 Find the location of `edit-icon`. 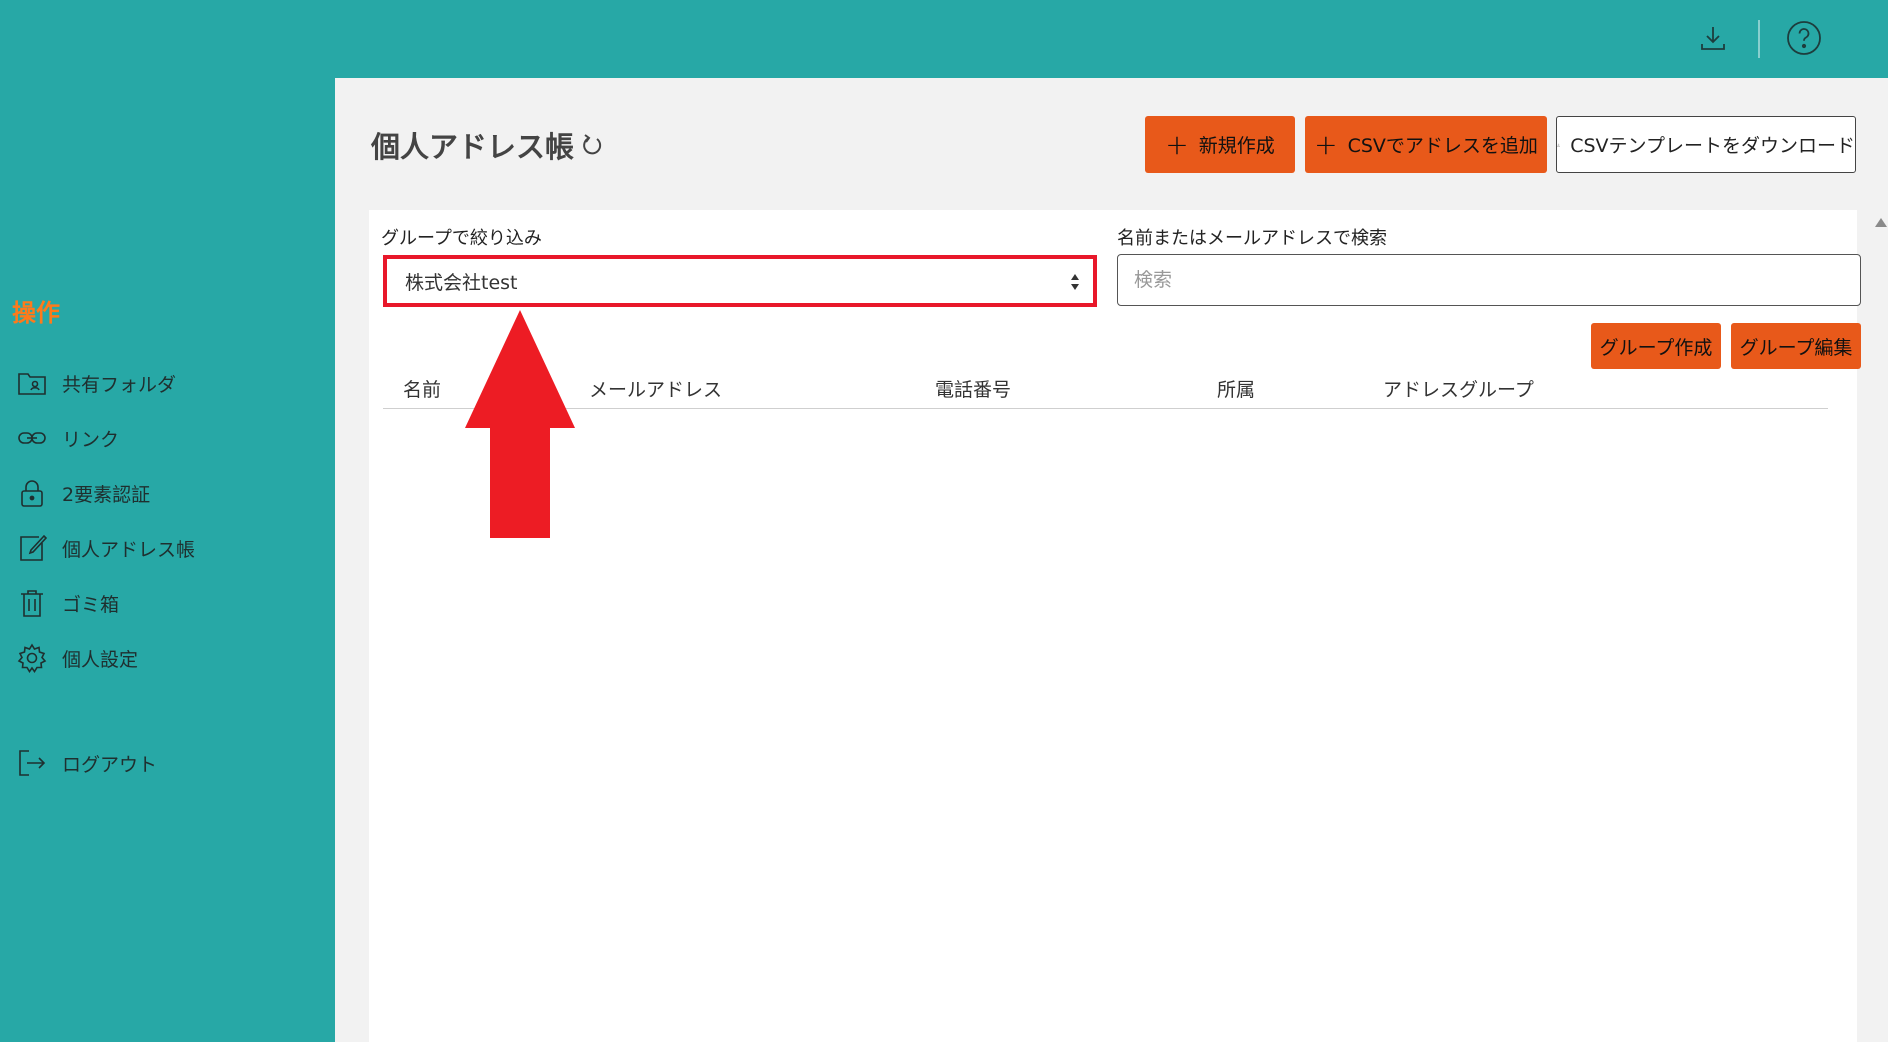

edit-icon is located at coordinates (32, 548).